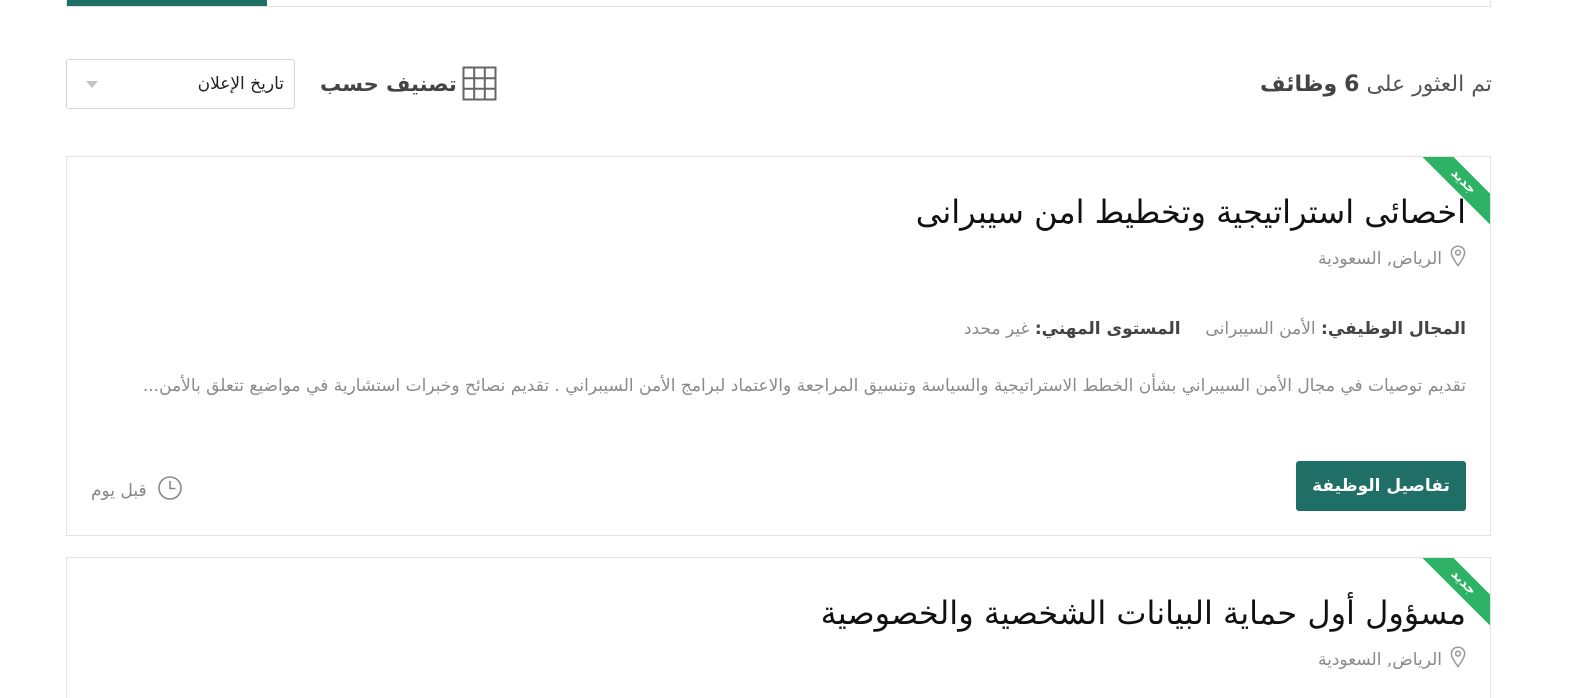 This screenshot has height=698, width=1584. I want to click on active-tab-indicator, so click(167, 3).